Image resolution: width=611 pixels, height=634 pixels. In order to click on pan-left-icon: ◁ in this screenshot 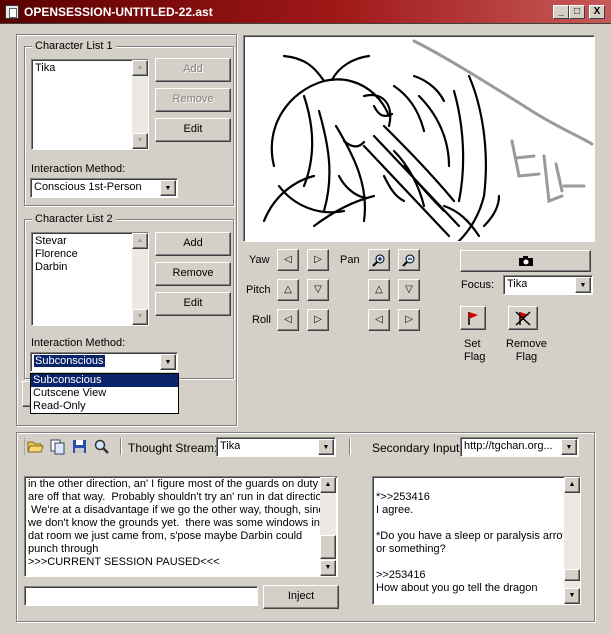, I will do `click(379, 320)`.